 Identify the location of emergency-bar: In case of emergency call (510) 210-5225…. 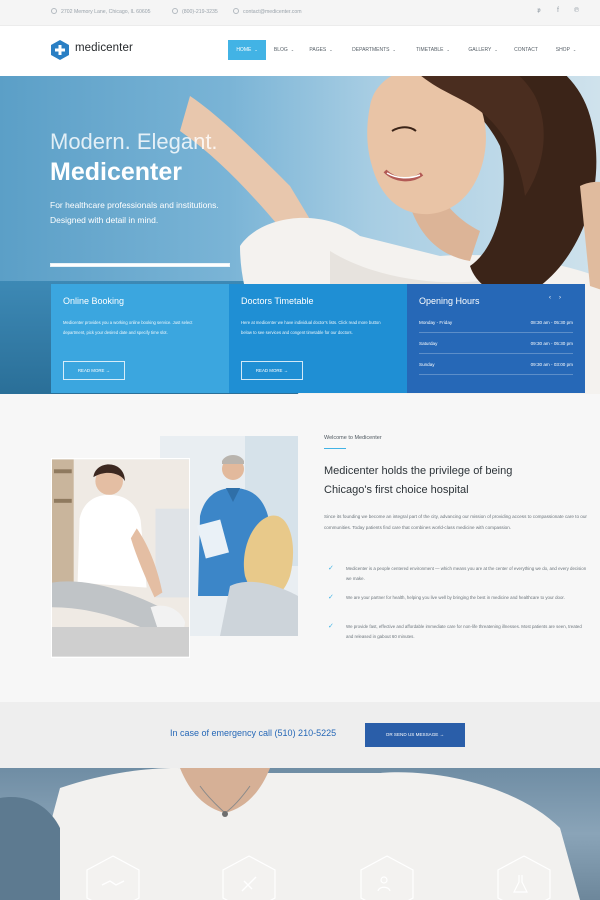
(300, 735).